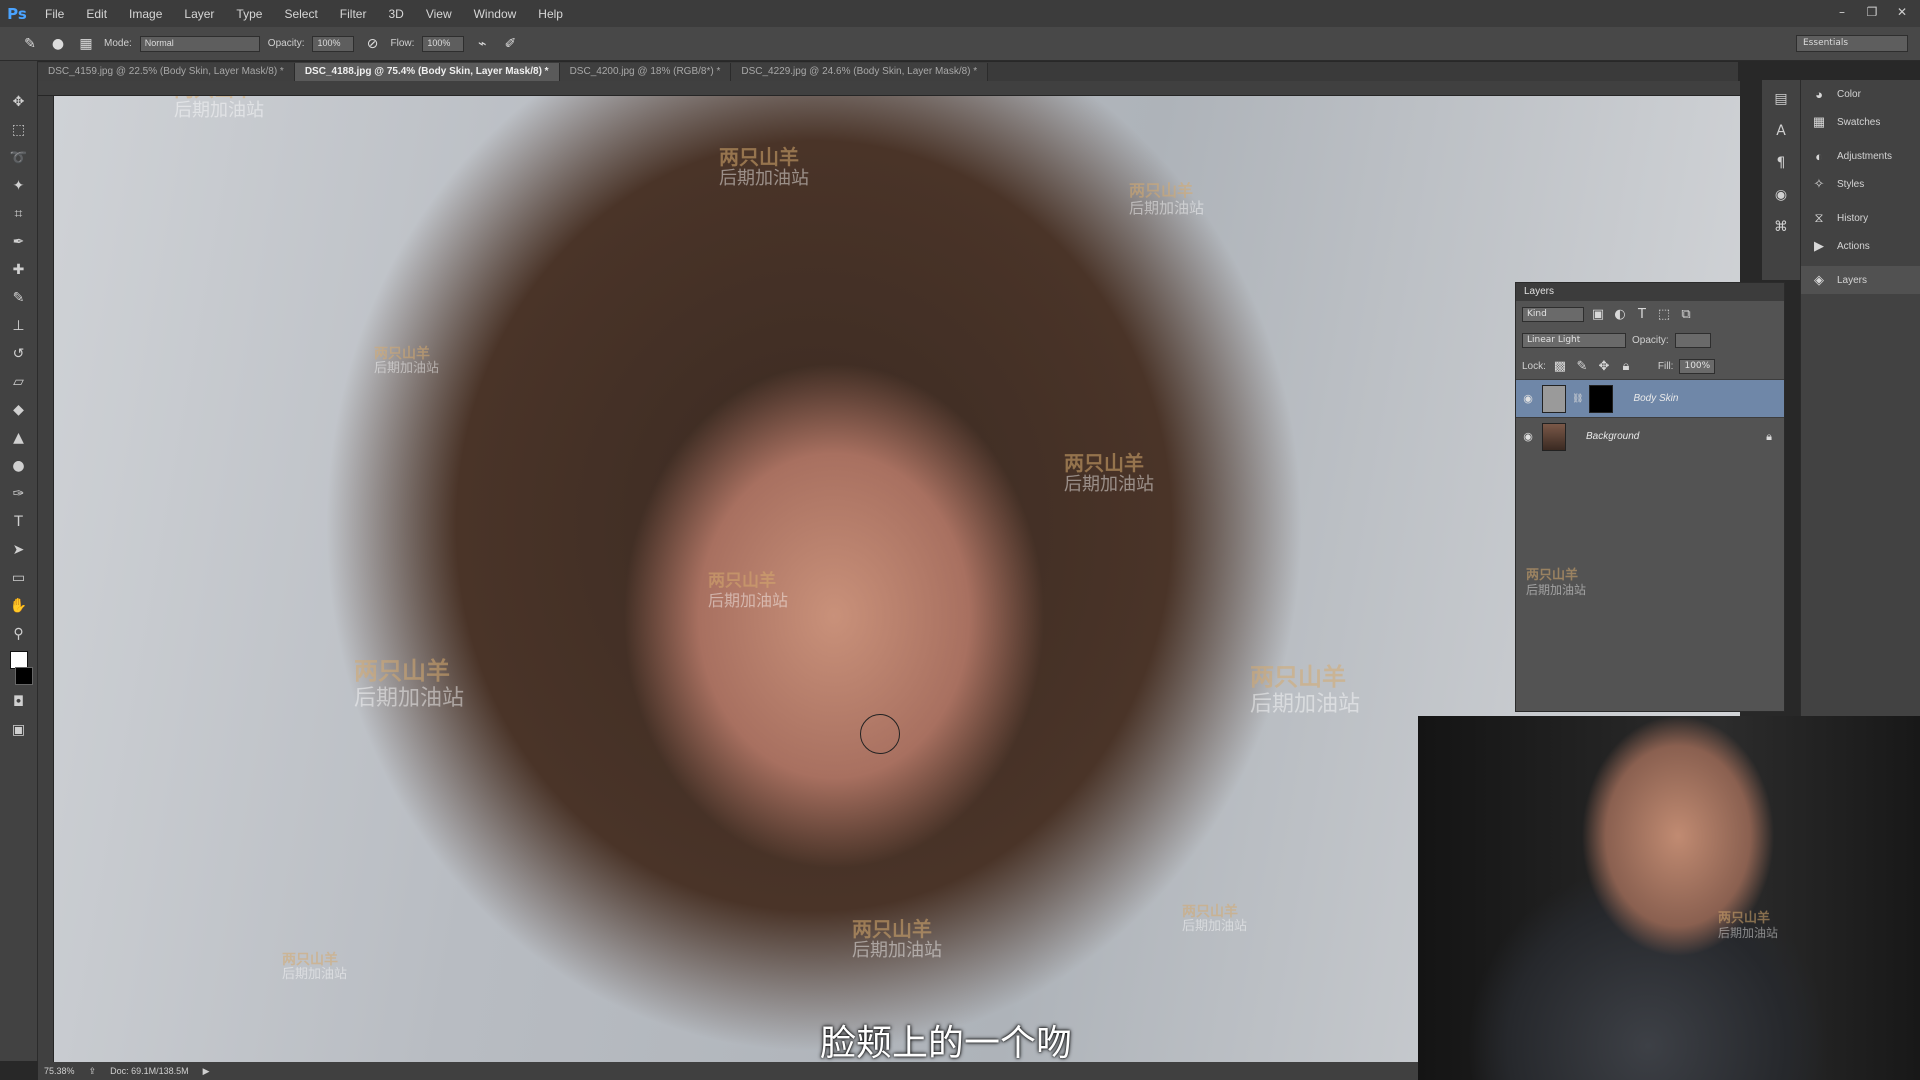  Describe the element at coordinates (17, 13) in the screenshot. I see `photoshop-logo: Ps` at that location.